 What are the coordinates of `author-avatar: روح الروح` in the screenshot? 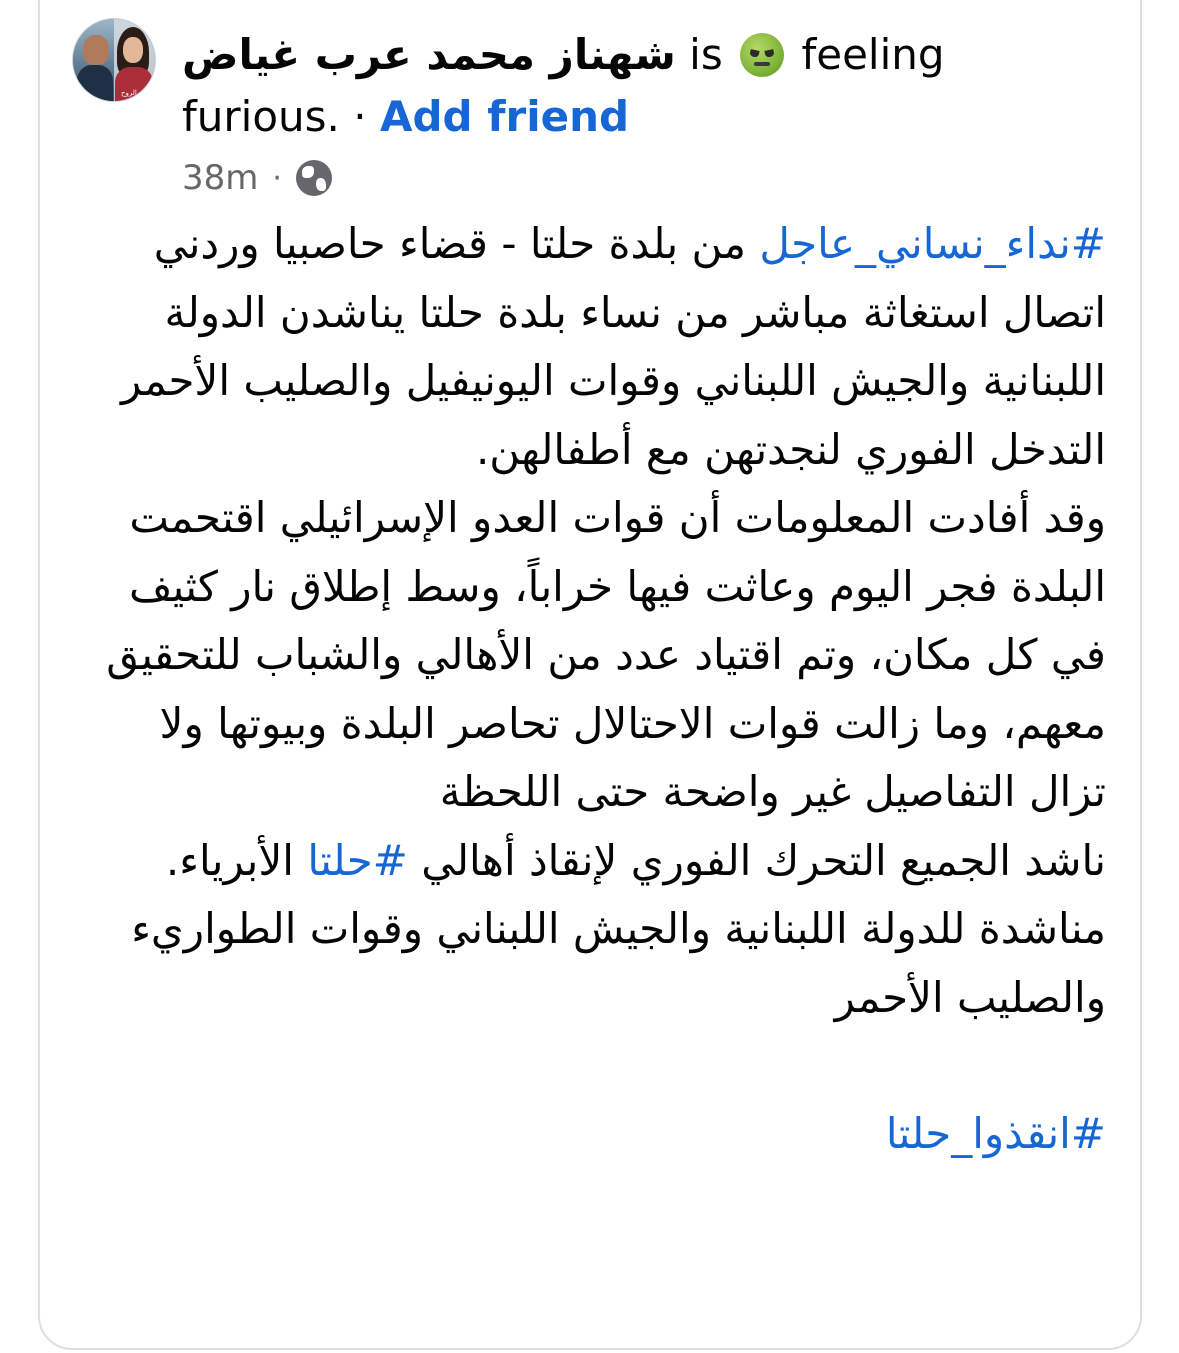 It's located at (114, 60).